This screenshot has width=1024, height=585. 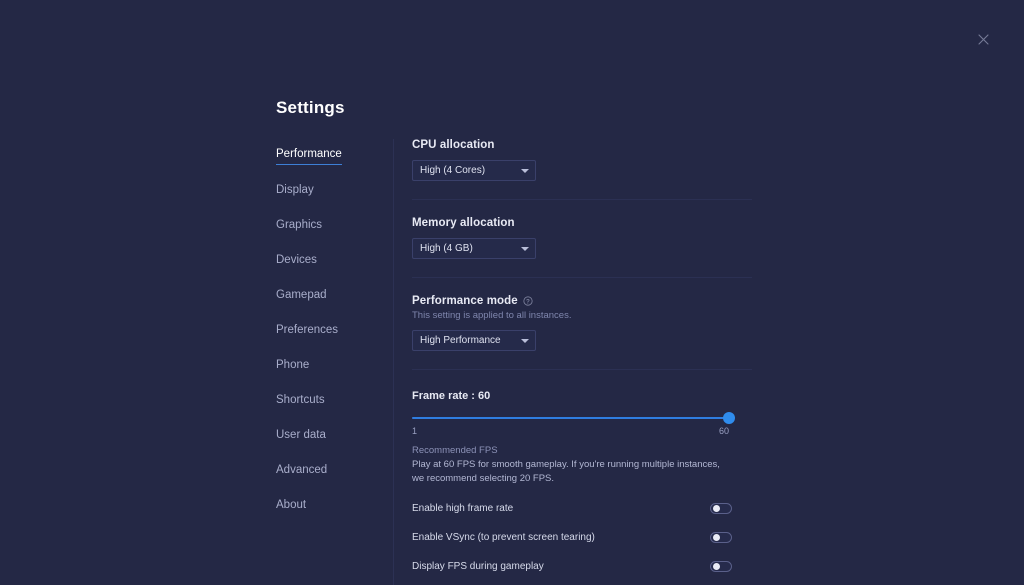 What do you see at coordinates (453, 170) in the screenshot?
I see `cpu-allocation-value: High (4 Cores)` at bounding box center [453, 170].